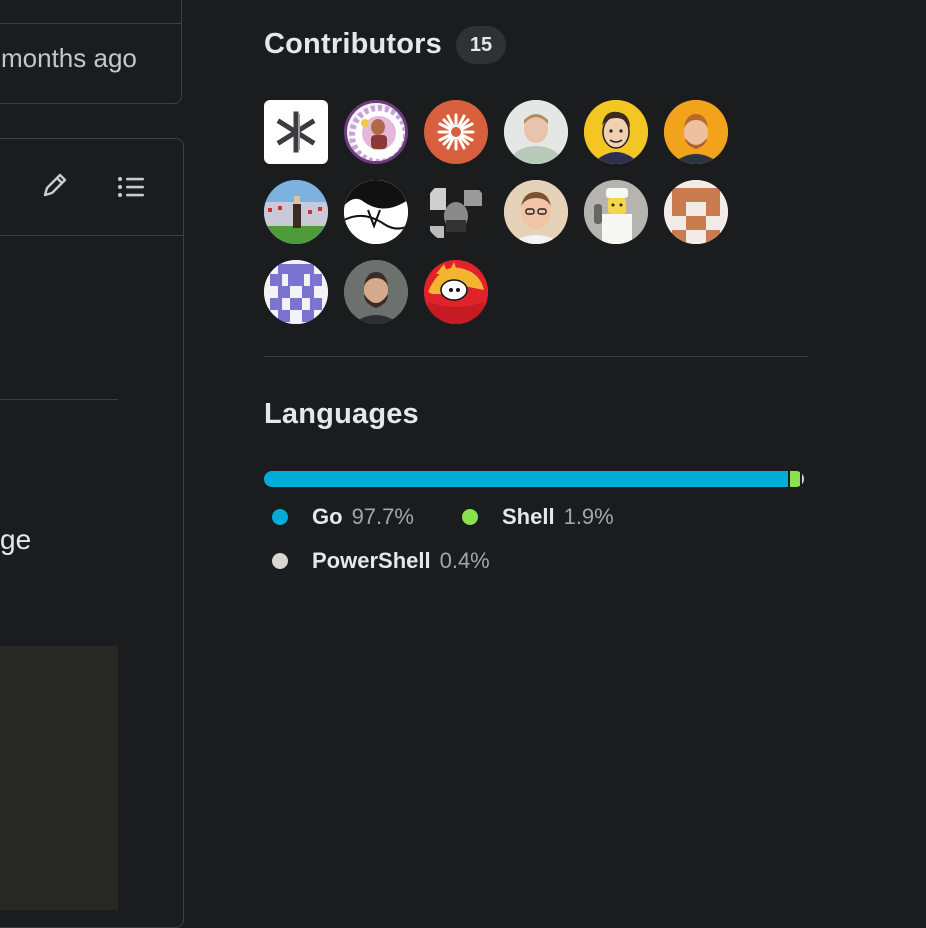  I want to click on language-percent: 97.7%, so click(382, 516).